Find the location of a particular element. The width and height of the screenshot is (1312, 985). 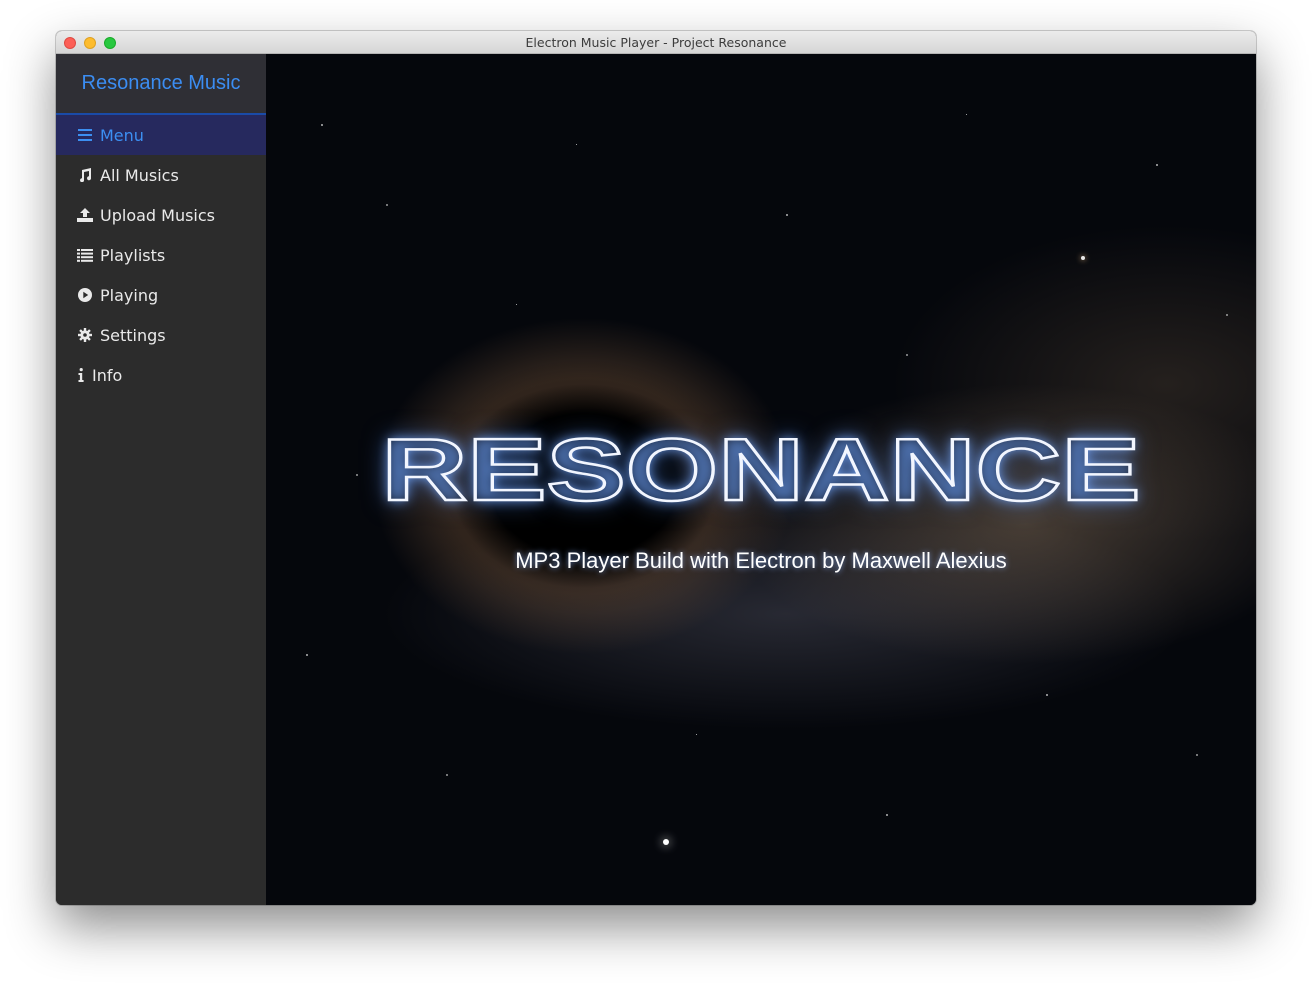

sidebar-item-playlists: Playlists is located at coordinates (161, 255).